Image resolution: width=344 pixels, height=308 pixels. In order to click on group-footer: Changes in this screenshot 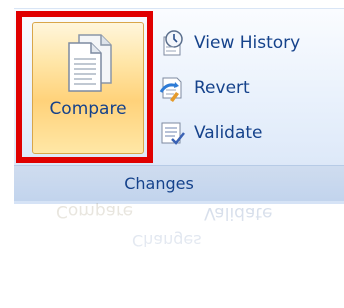, I will do `click(179, 183)`.